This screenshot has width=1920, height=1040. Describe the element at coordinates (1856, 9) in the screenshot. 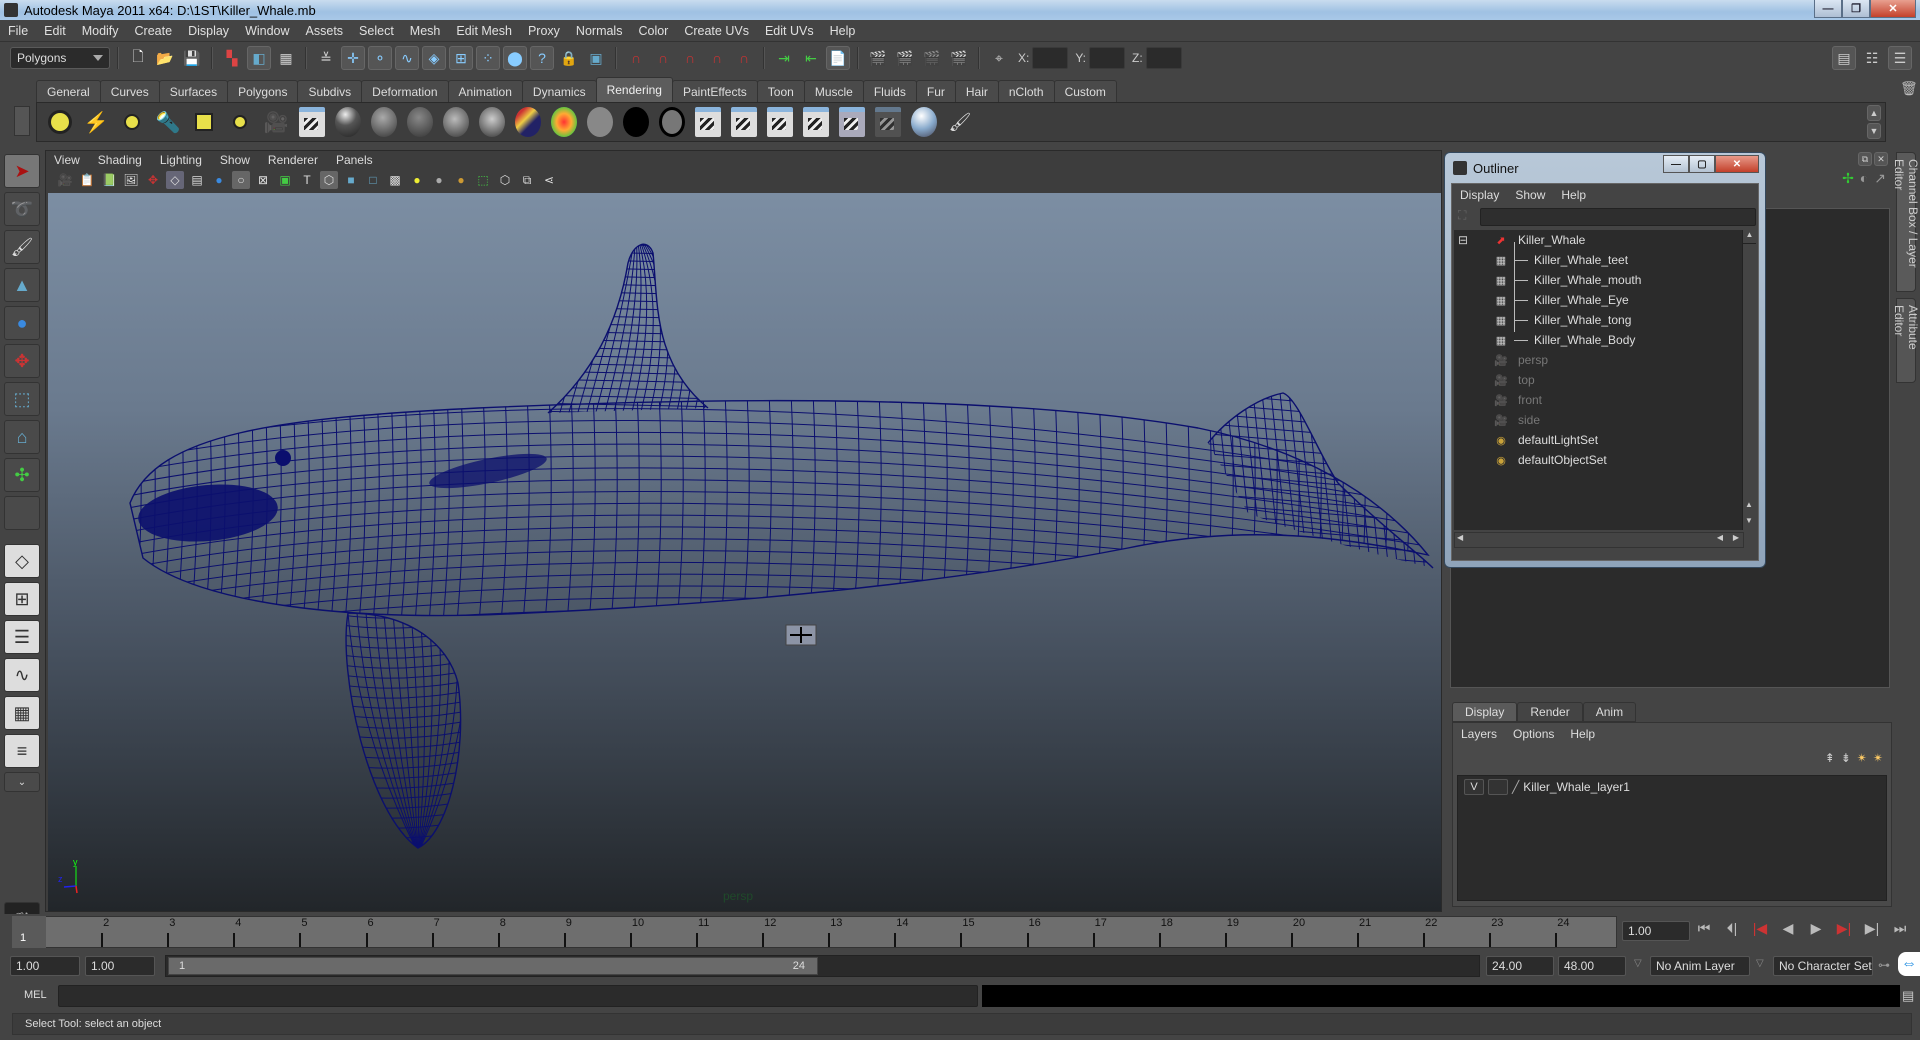

I see `maximize-button: ❐` at that location.